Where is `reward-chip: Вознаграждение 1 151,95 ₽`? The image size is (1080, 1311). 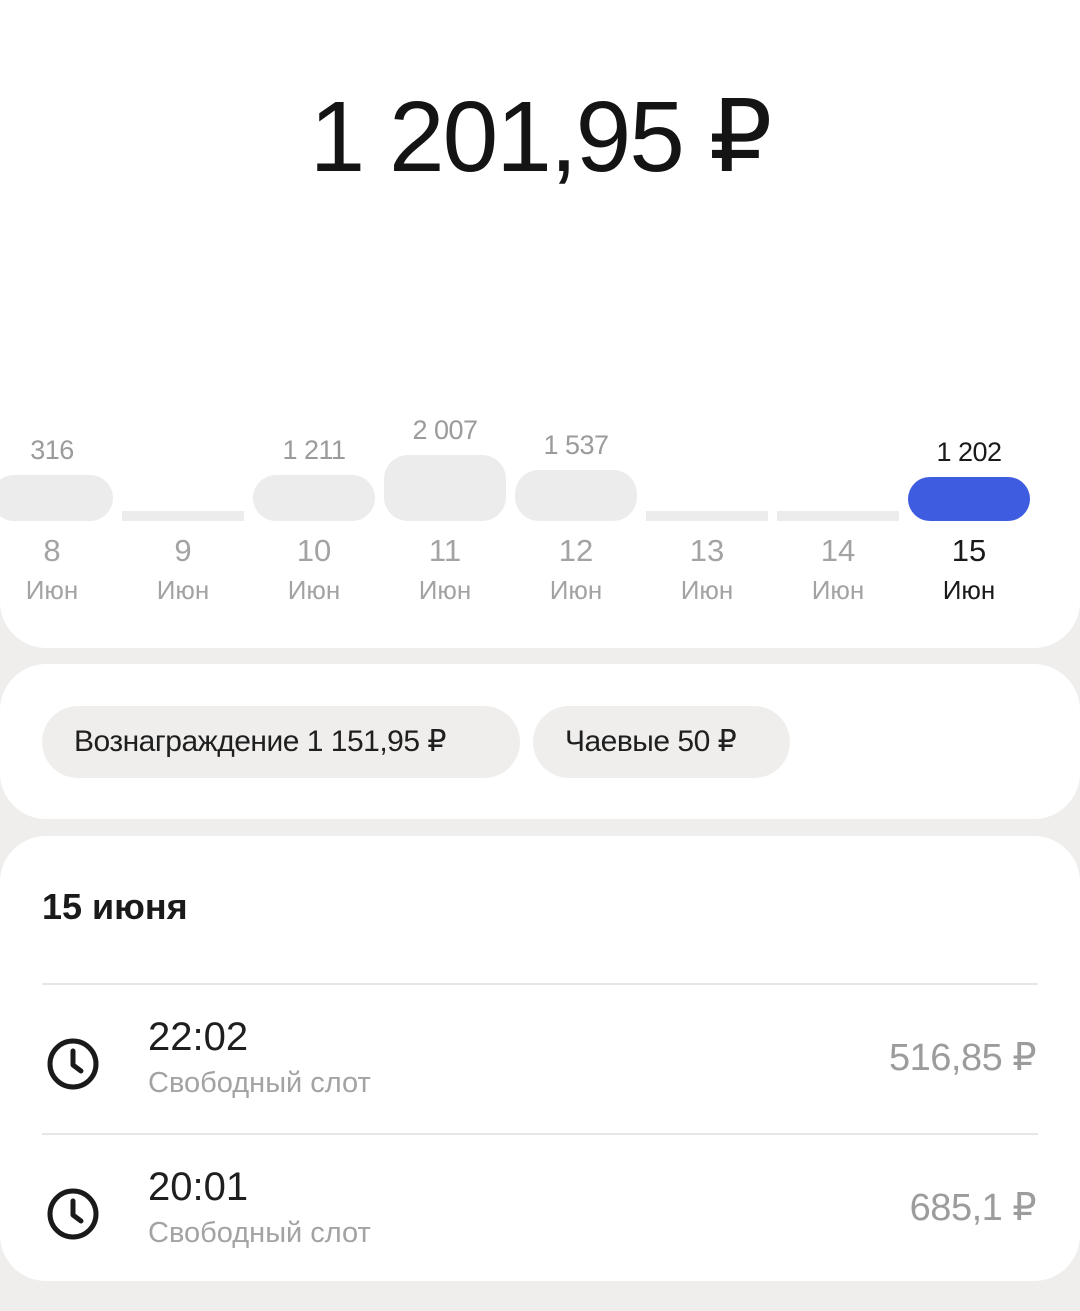
reward-chip: Вознаграждение 1 151,95 ₽ is located at coordinates (281, 742).